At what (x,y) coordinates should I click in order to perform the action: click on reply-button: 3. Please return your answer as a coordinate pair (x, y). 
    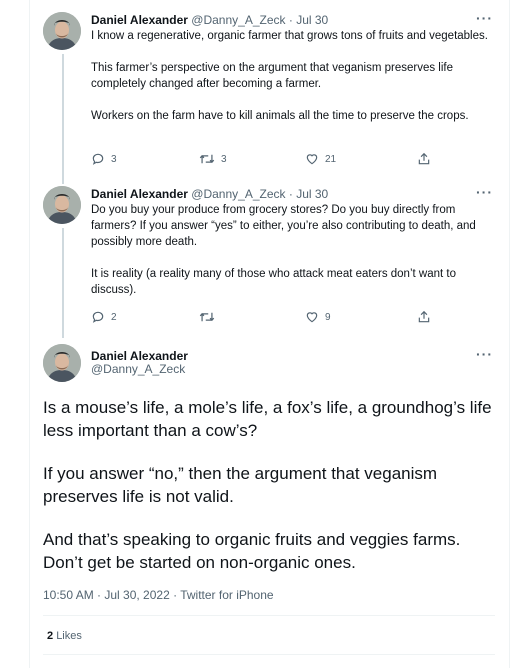
    Looking at the image, I should click on (104, 159).